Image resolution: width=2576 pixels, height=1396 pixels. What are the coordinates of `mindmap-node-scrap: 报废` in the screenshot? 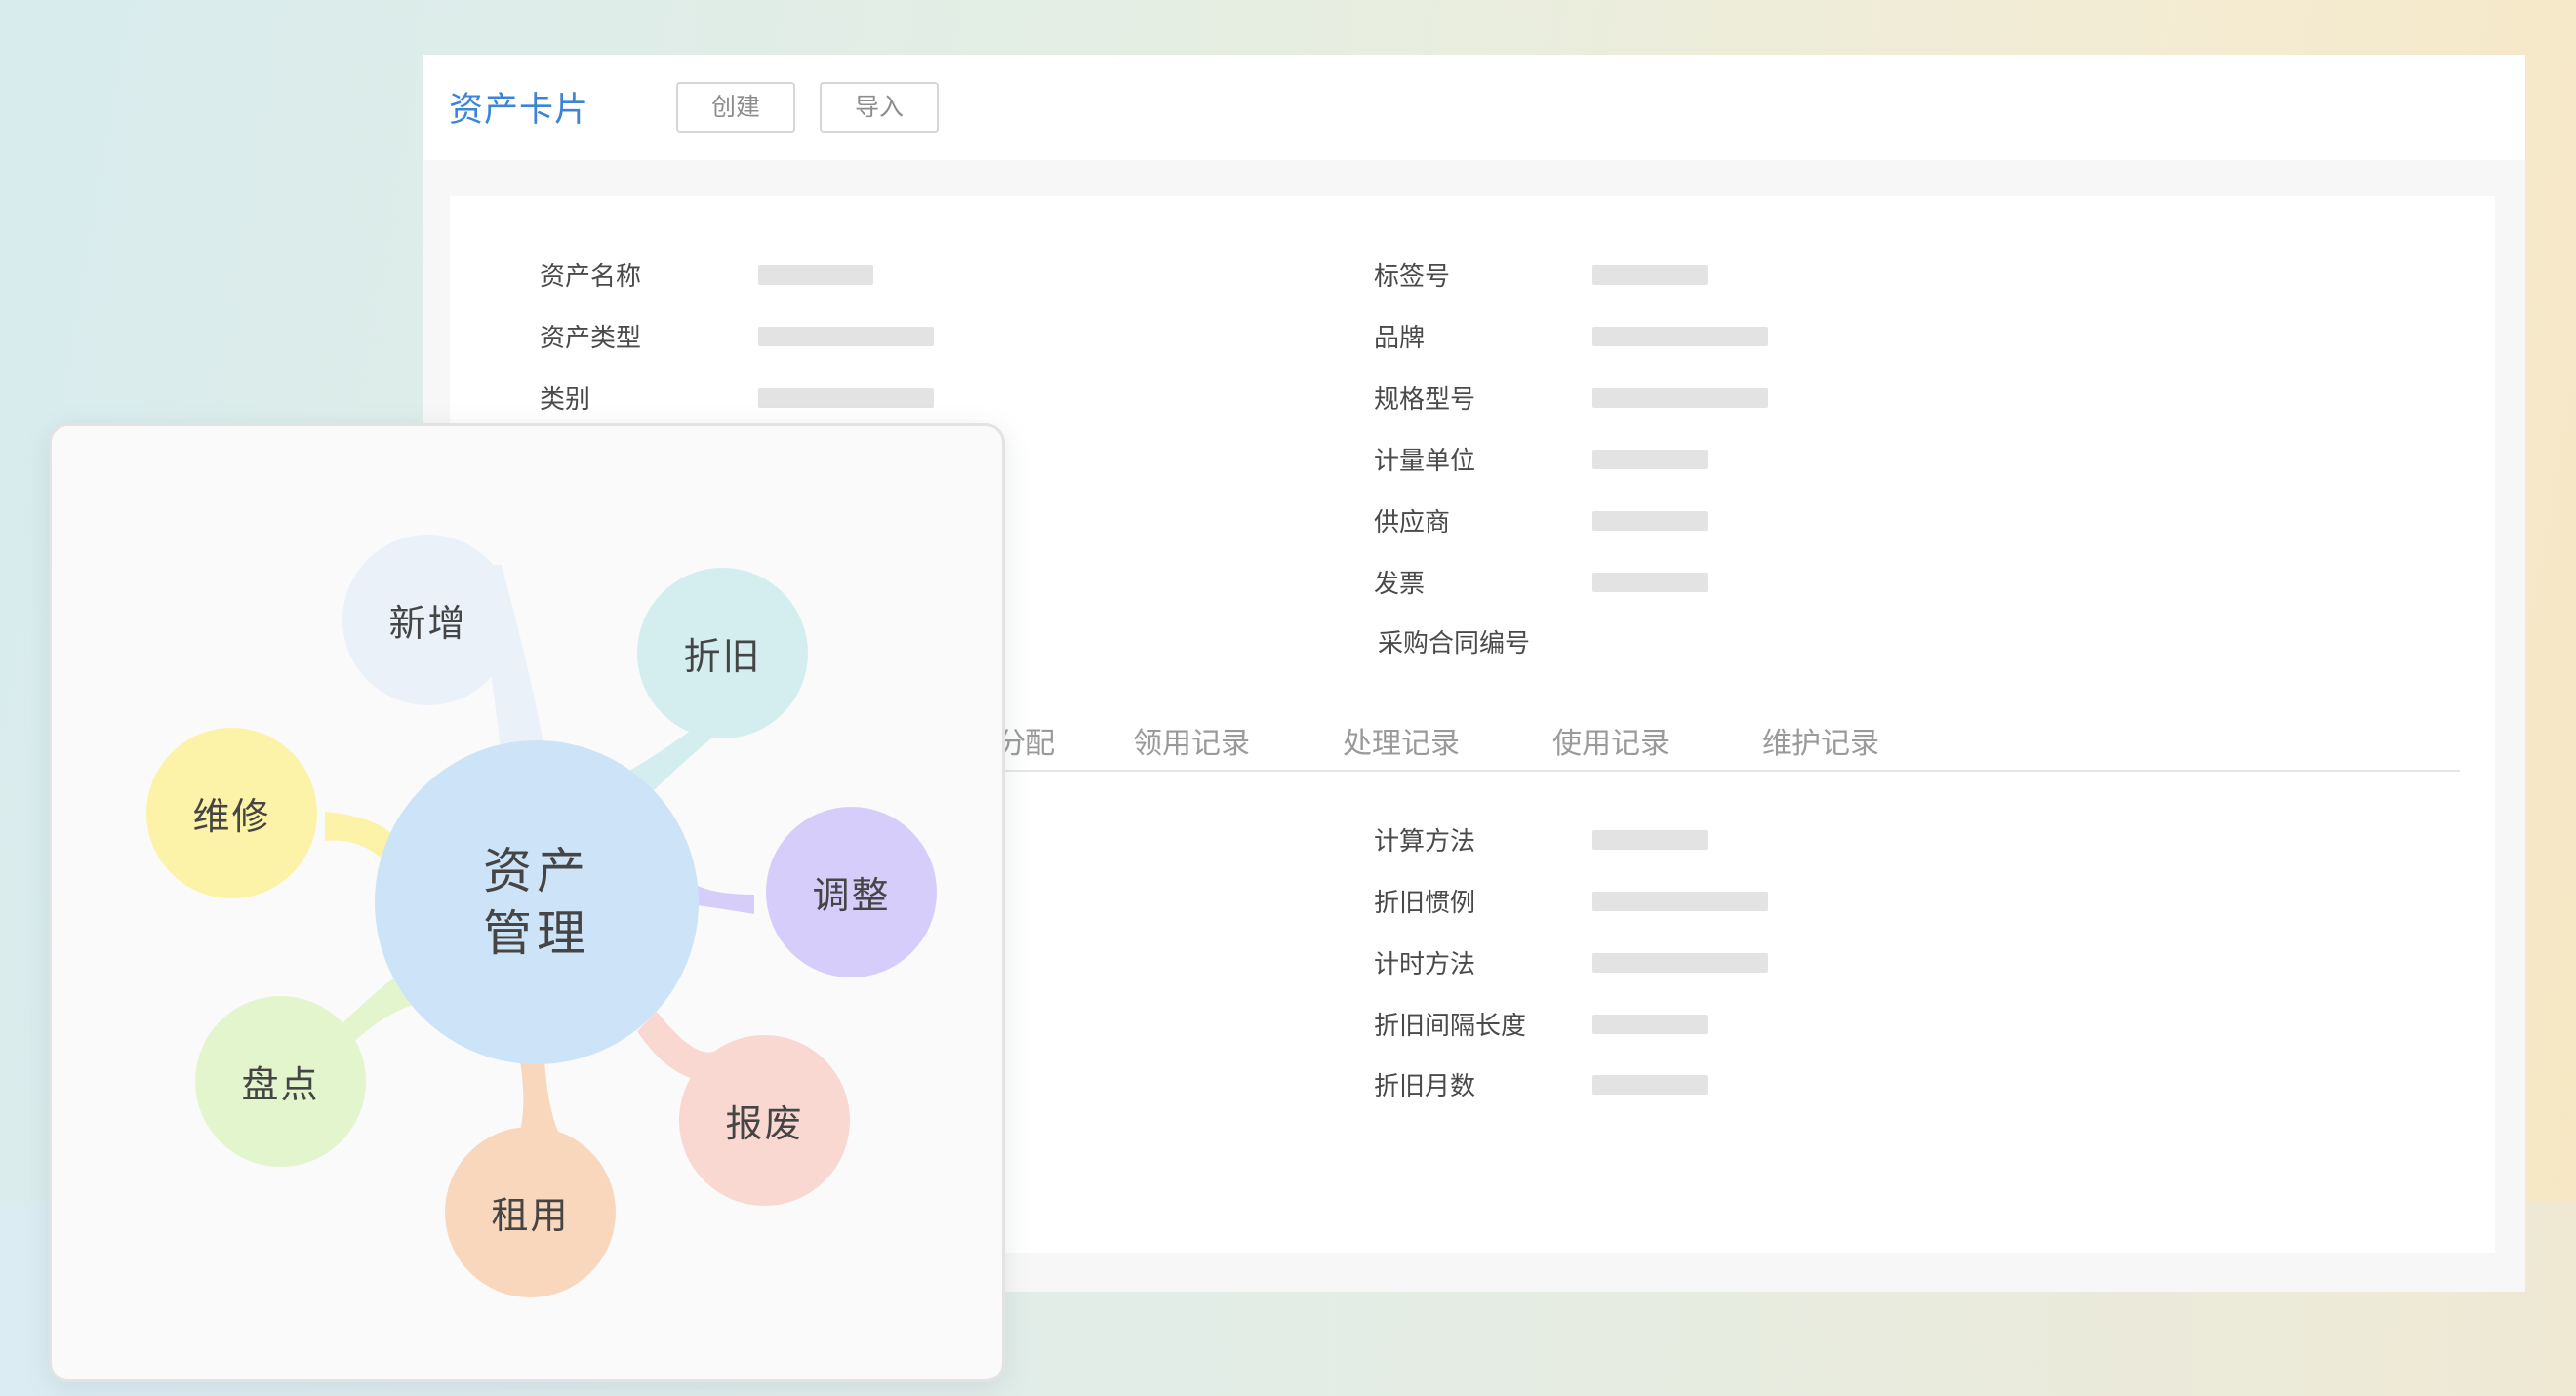 It's located at (764, 1120).